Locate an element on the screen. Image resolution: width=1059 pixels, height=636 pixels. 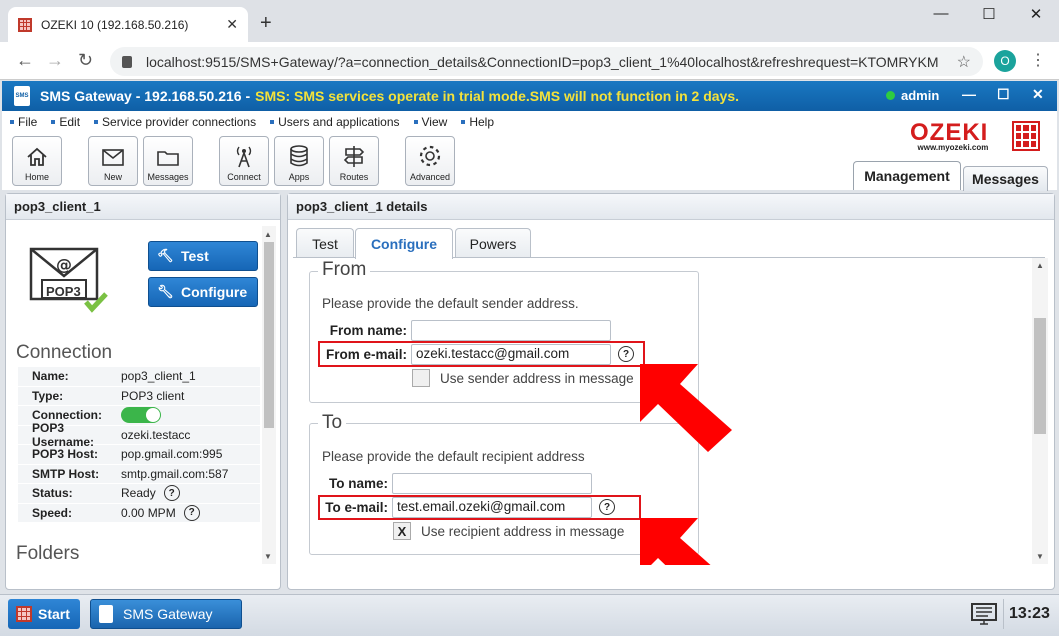
routes-button: Routes is located at coordinates (354, 161).